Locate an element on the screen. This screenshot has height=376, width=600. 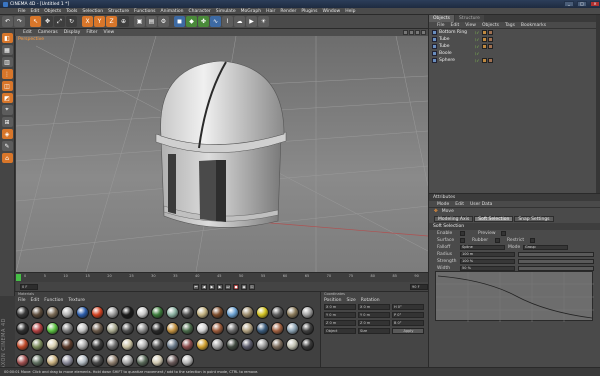
render-view-icon: ▣ is located at coordinates (139, 21).